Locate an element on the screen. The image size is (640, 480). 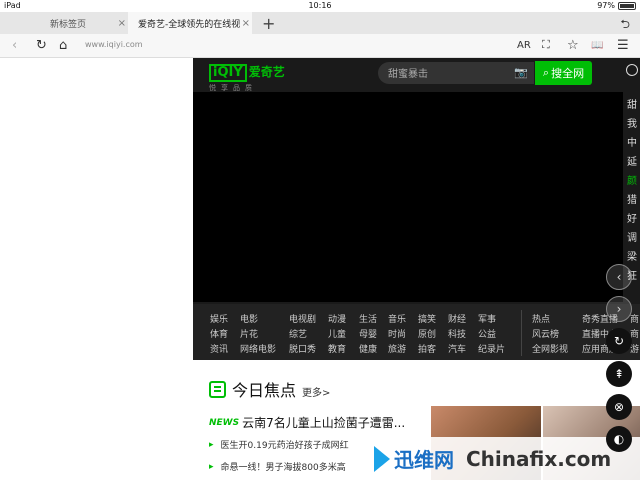
more-button: ⊗ is located at coordinates (619, 407).